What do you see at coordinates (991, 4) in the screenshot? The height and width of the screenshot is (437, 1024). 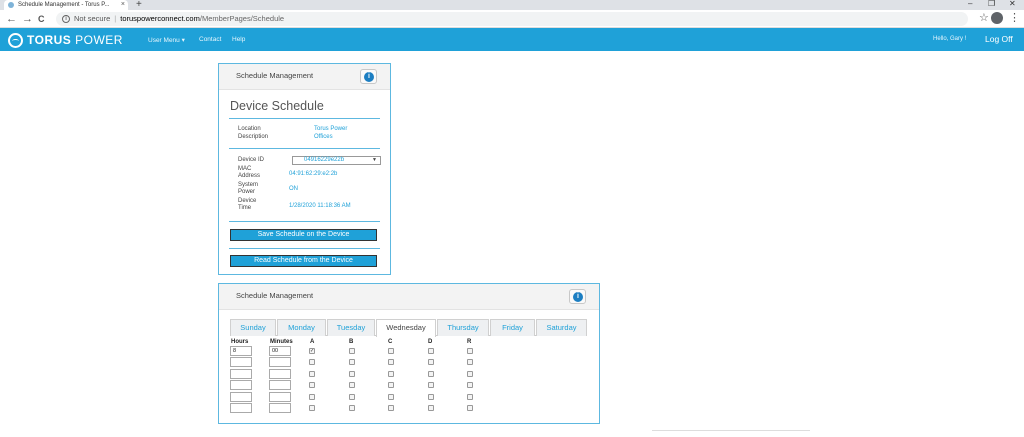 I see `restore-icon: ❐` at bounding box center [991, 4].